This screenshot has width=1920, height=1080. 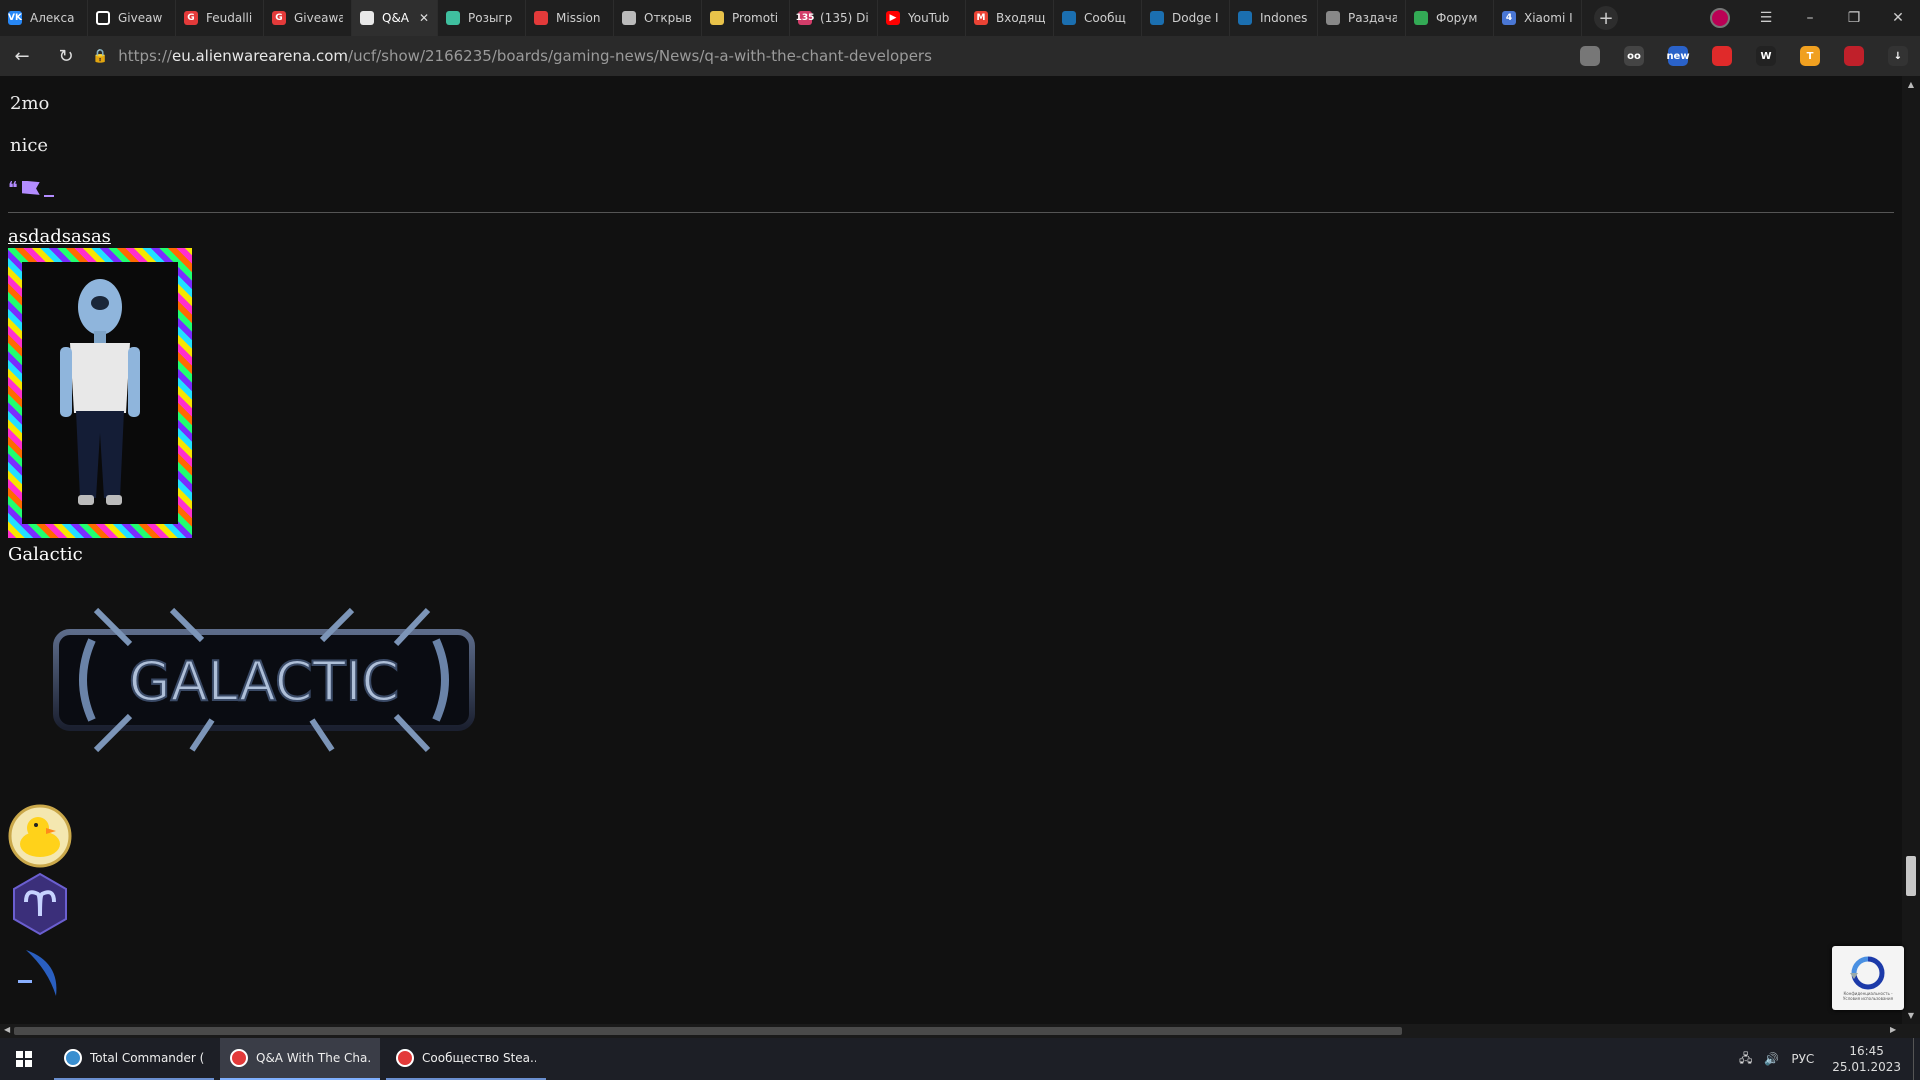 What do you see at coordinates (1802, 1059) in the screenshot?
I see `language-indicator: РУС` at bounding box center [1802, 1059].